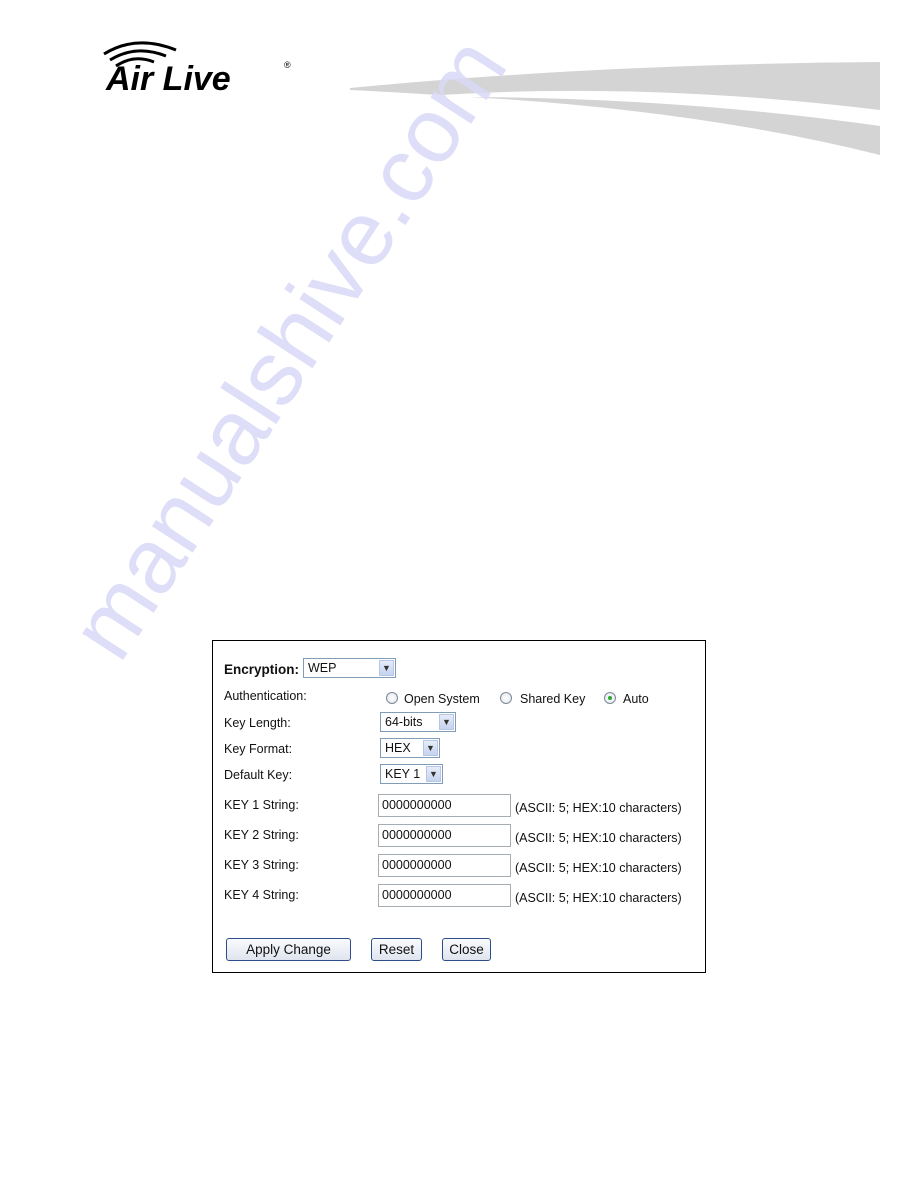 Image resolution: width=918 pixels, height=1188 pixels. Describe the element at coordinates (398, 748) in the screenshot. I see `key-format-value: HEX` at that location.